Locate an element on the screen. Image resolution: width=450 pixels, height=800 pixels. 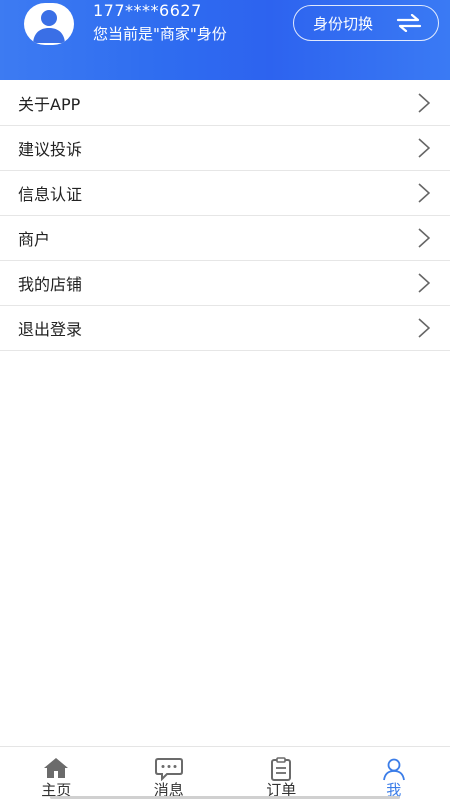
tab-messages: 消息 is located at coordinates (169, 773).